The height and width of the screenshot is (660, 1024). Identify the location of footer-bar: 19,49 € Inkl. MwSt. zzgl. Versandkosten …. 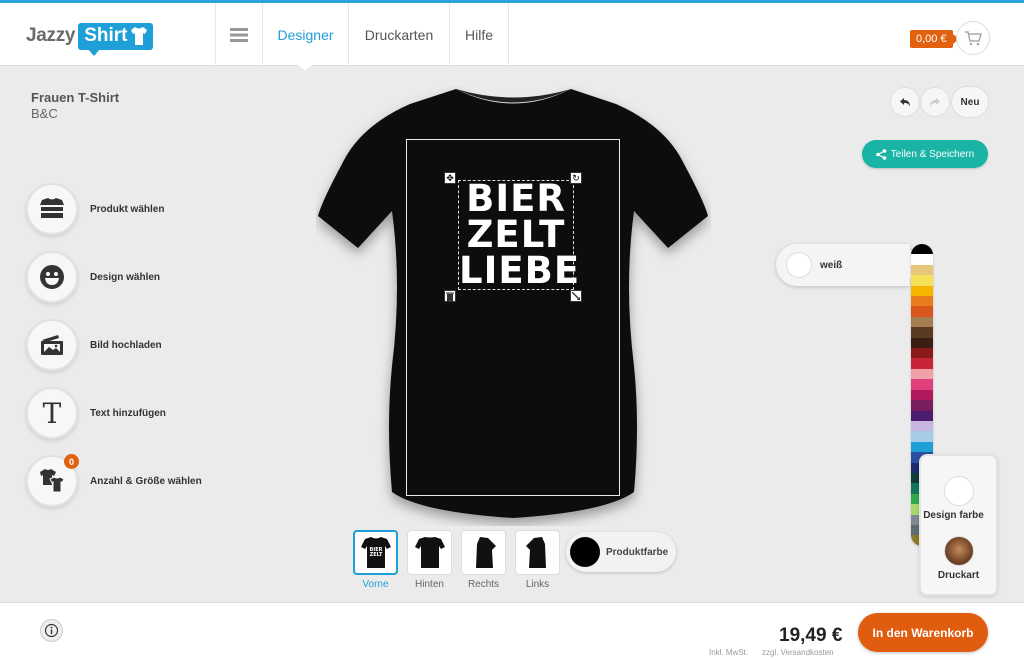
(512, 631).